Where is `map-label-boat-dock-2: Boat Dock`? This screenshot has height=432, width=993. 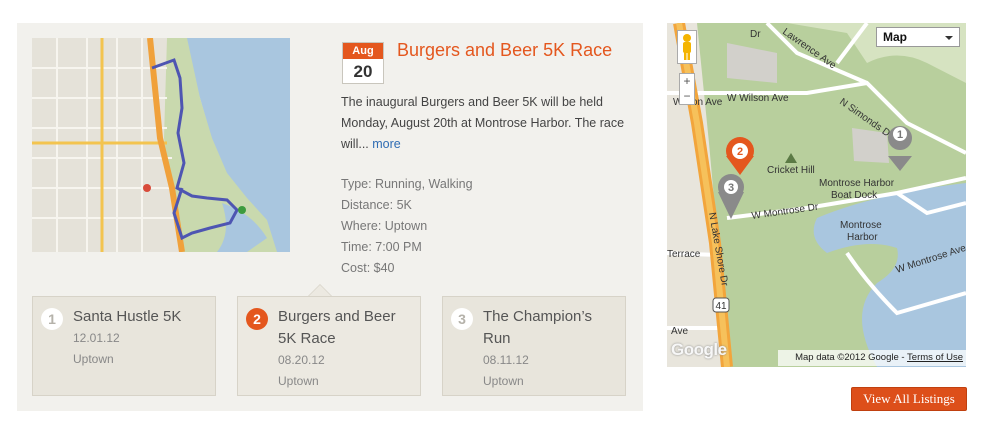
map-label-boat-dock-2: Boat Dock is located at coordinates (854, 195).